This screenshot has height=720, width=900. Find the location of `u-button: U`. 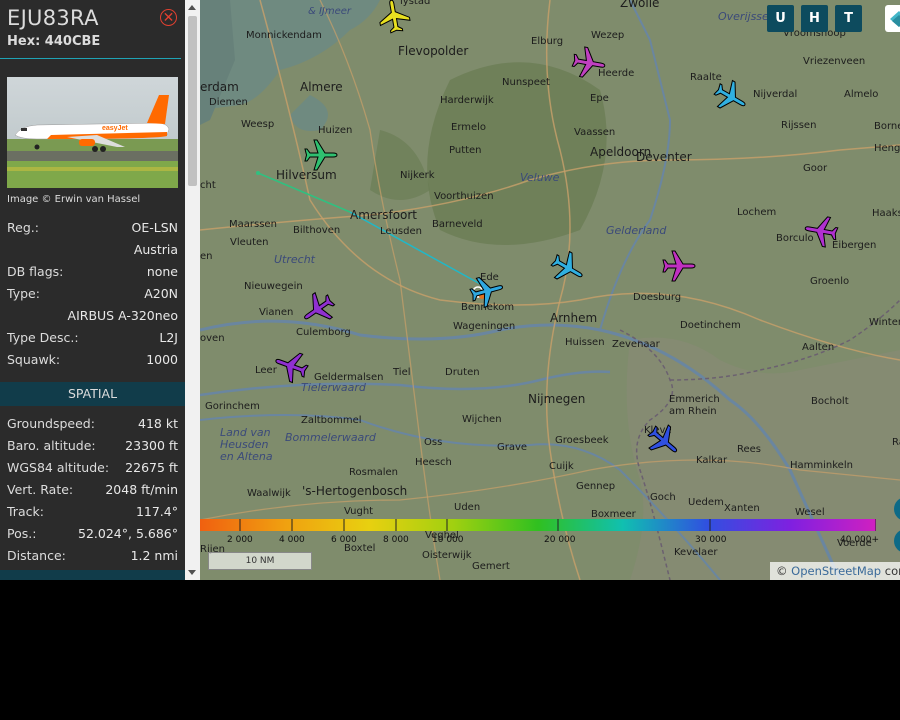

u-button: U is located at coordinates (780, 18).